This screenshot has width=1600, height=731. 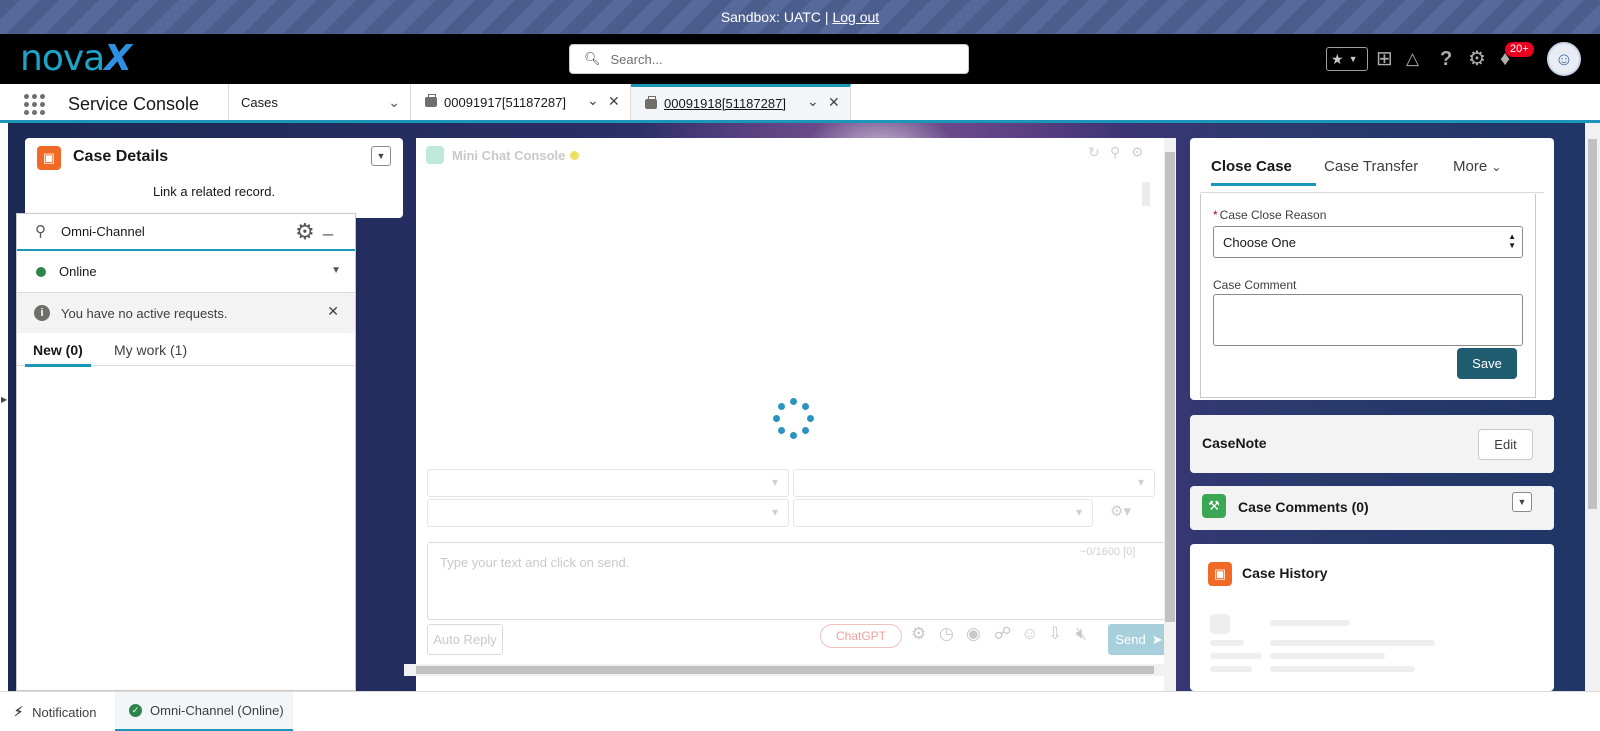 I want to click on tab-label: 00091917[51187287], so click(x=505, y=102).